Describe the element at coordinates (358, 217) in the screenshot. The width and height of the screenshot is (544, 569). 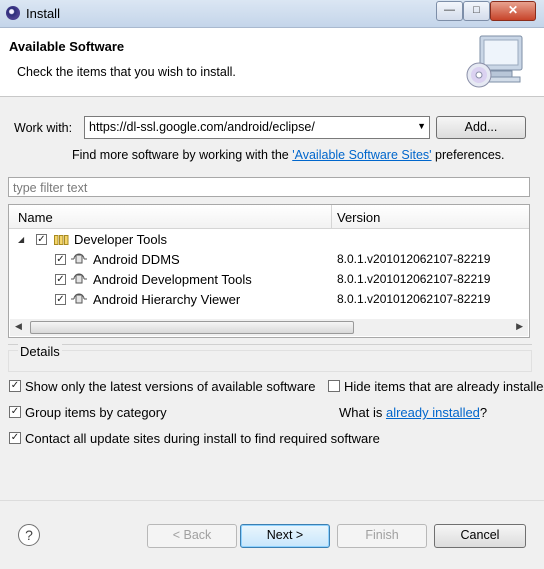
I see `column-header-version: Version` at that location.